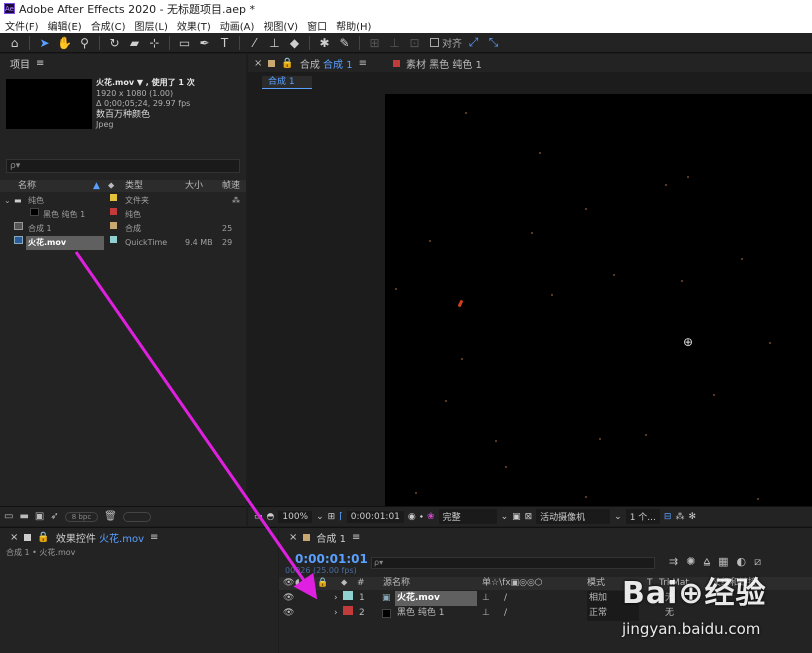  I want to click on snap-checkbox, so click(434, 42).